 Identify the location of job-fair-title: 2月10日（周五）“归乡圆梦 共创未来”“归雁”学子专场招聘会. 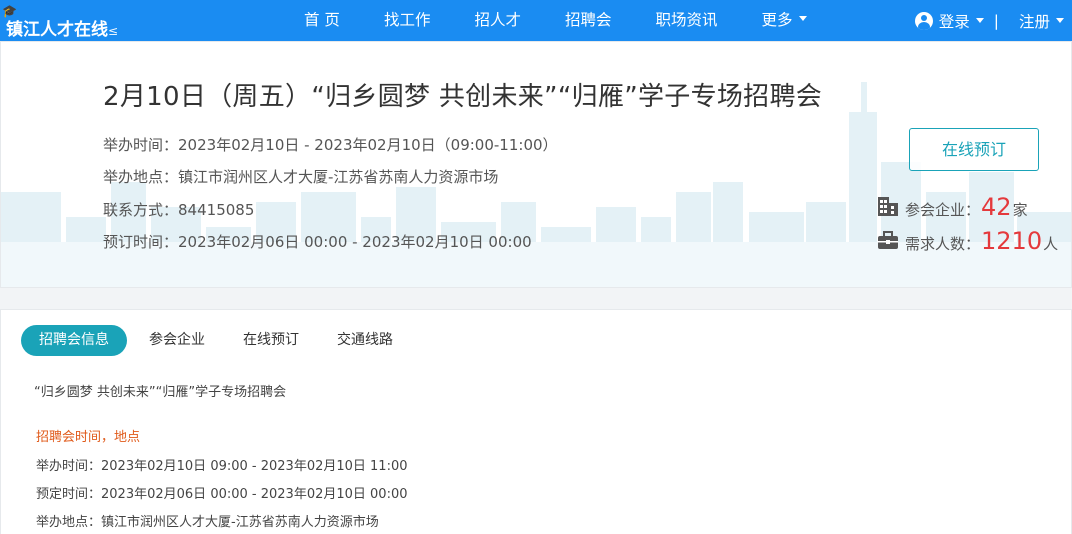
(463, 97).